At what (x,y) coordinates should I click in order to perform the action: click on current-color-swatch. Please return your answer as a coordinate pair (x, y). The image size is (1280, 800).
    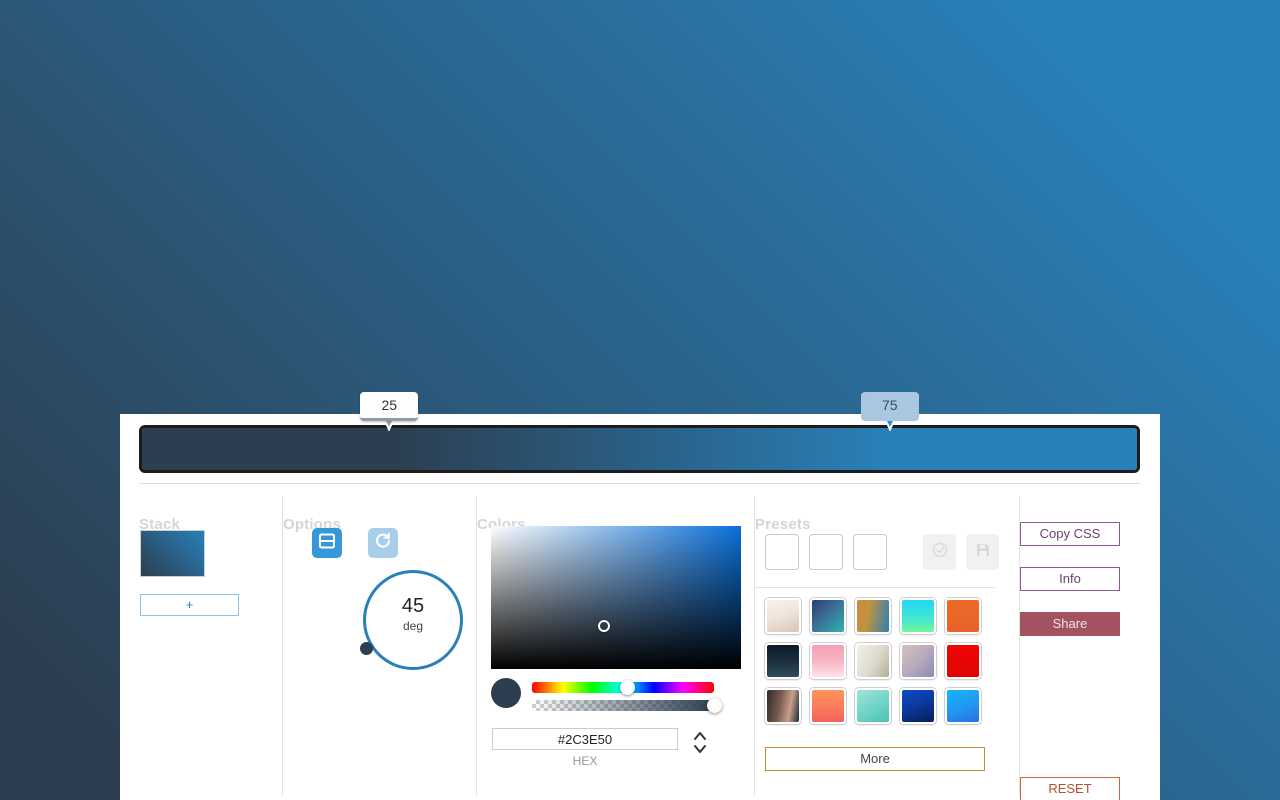
    Looking at the image, I should click on (506, 693).